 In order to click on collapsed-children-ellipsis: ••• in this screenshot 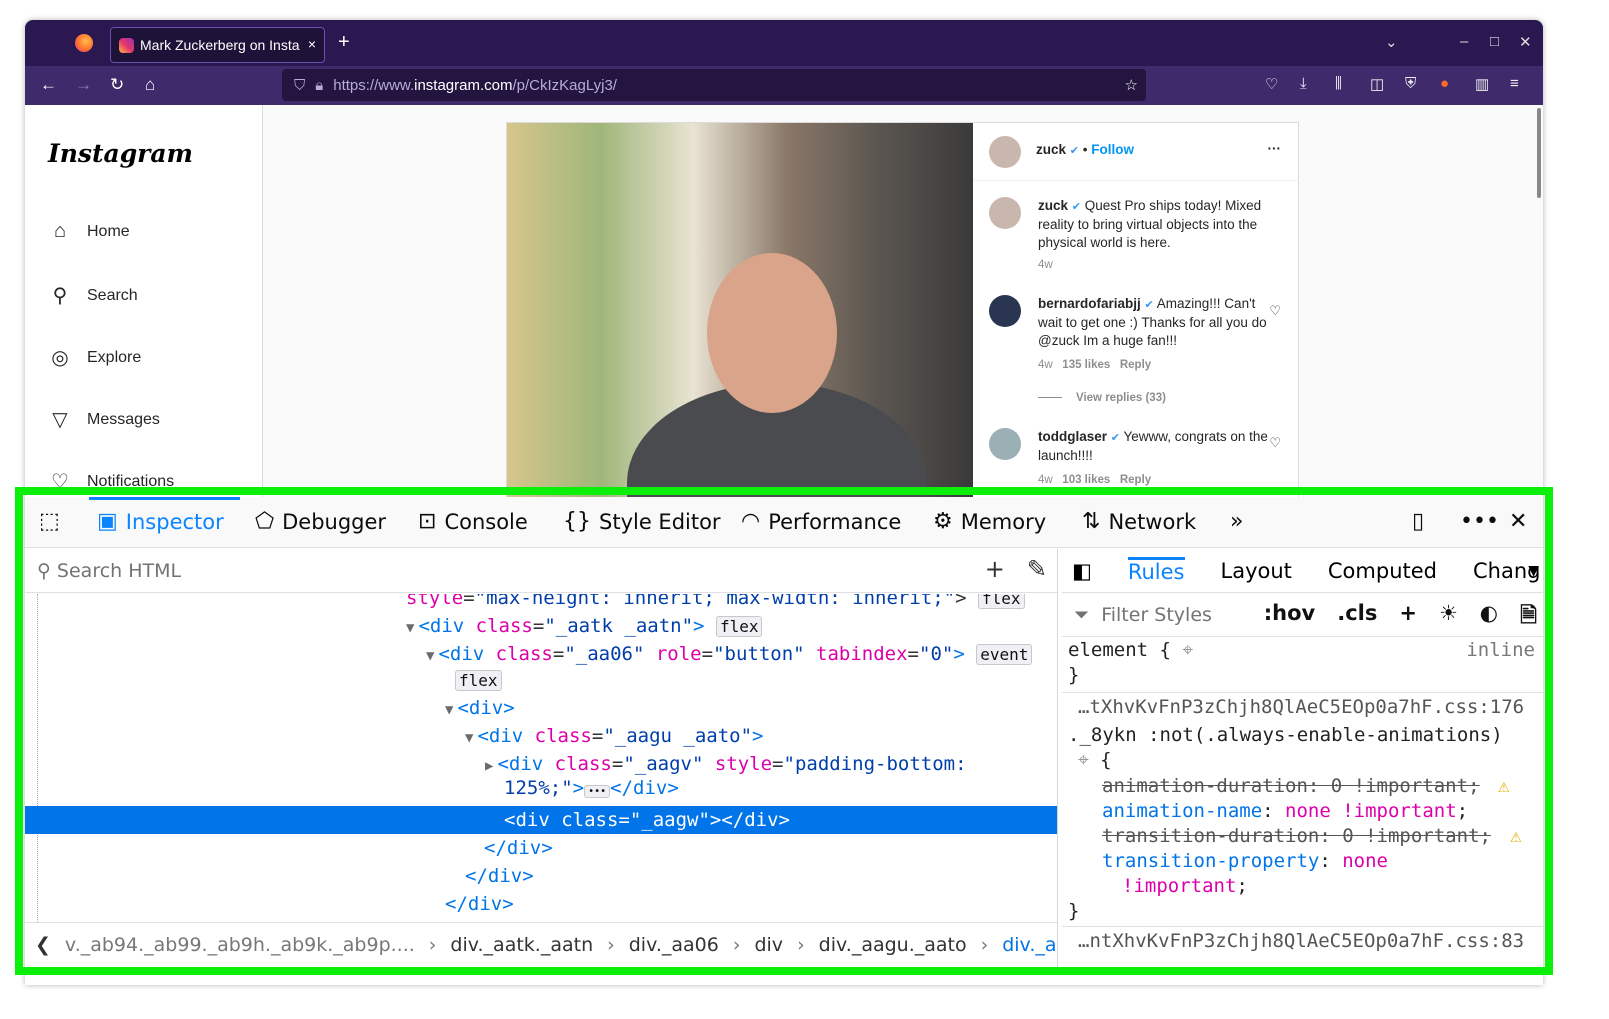, I will do `click(597, 791)`.